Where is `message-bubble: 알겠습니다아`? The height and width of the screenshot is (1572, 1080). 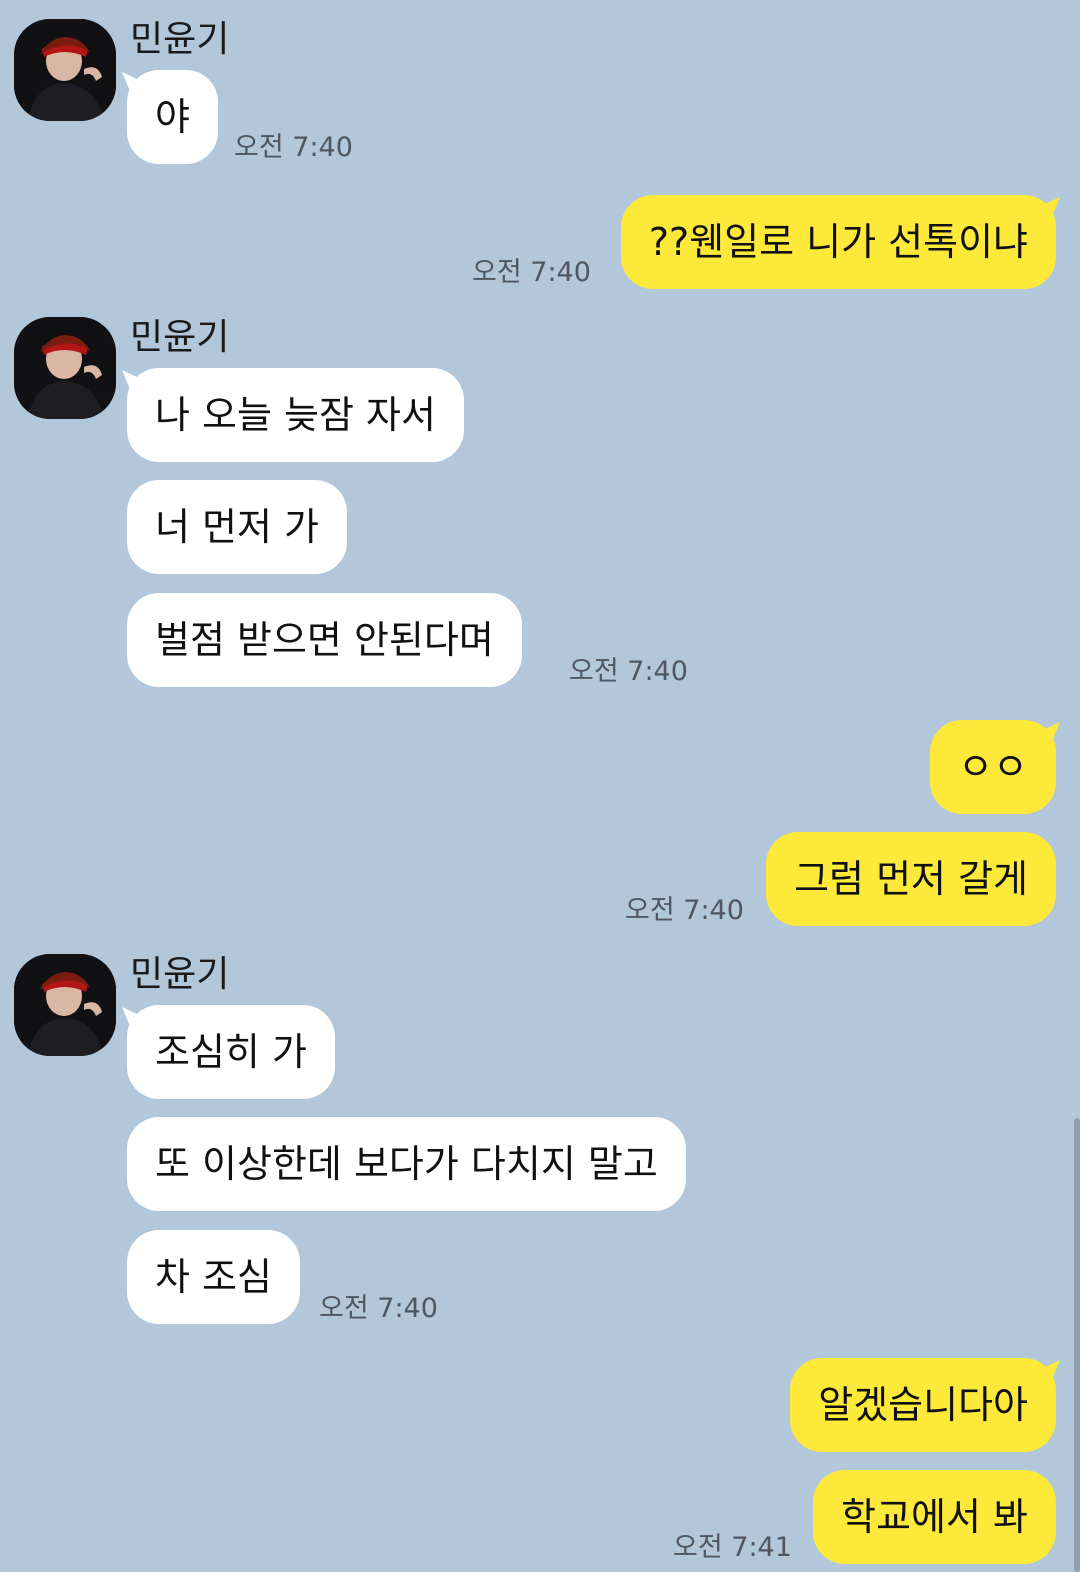
message-bubble: 알겠습니다아 is located at coordinates (923, 1405).